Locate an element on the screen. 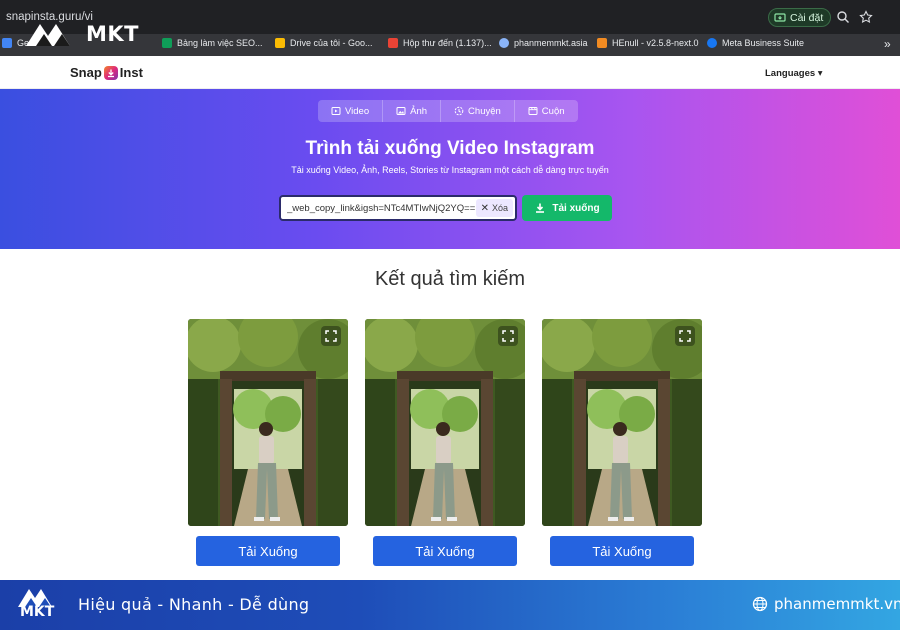 The height and width of the screenshot is (630, 900). install-label: Cài đặt is located at coordinates (807, 17).